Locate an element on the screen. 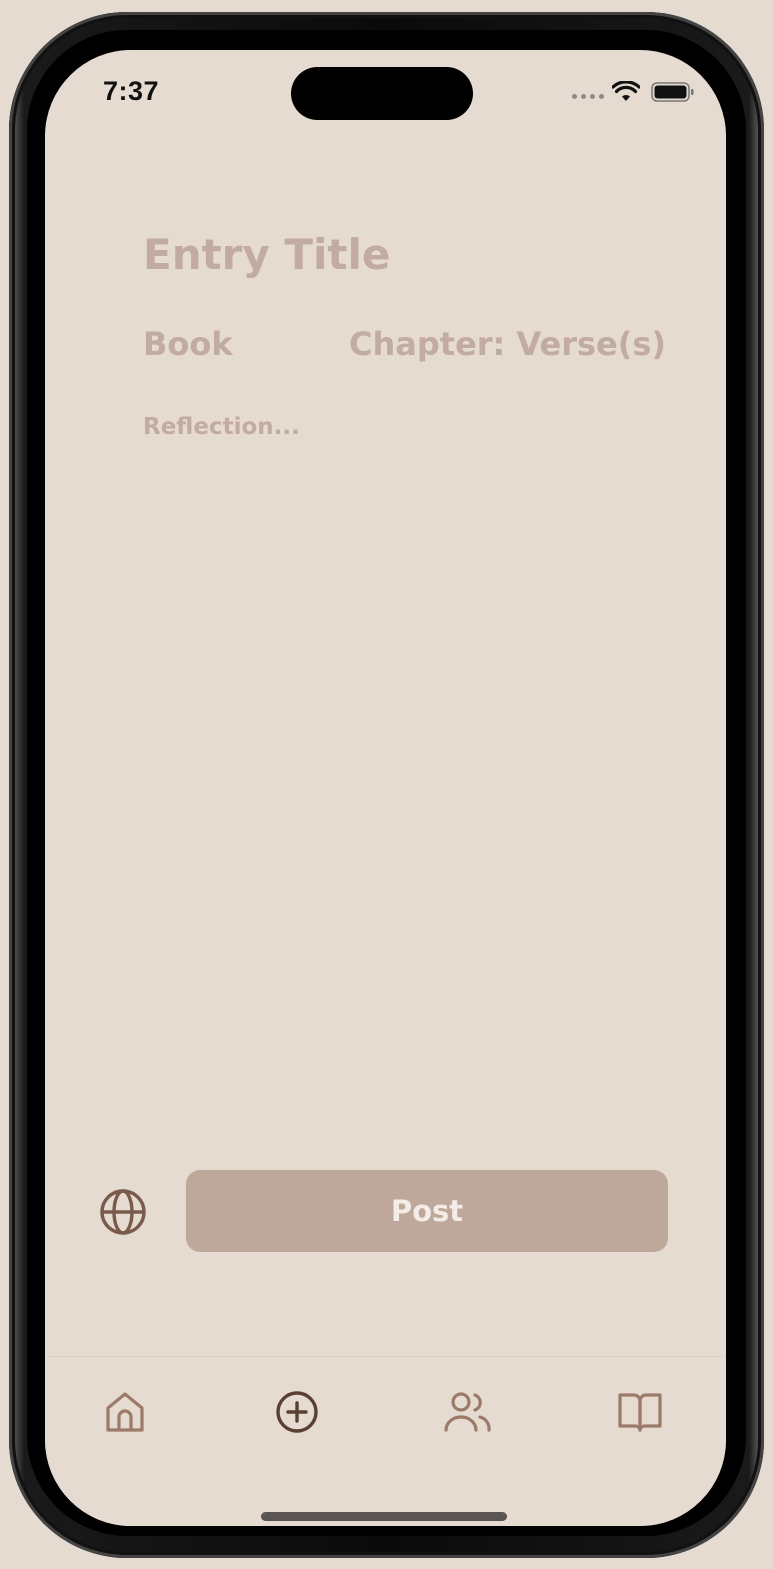 The image size is (773, 1569). tab-new-entry is located at coordinates (297, 1412).